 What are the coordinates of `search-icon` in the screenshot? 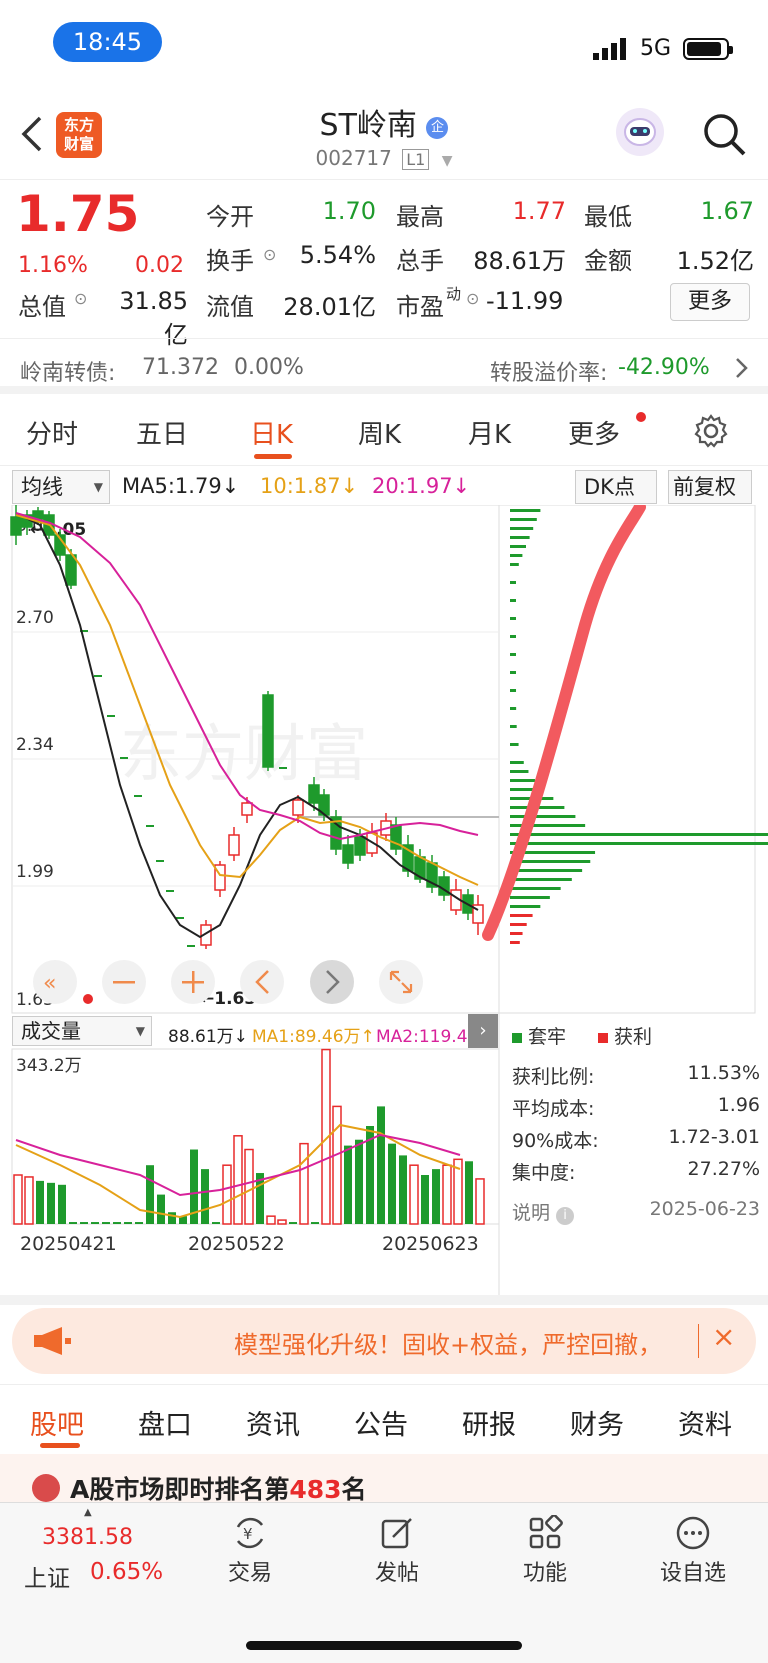 It's located at (724, 134).